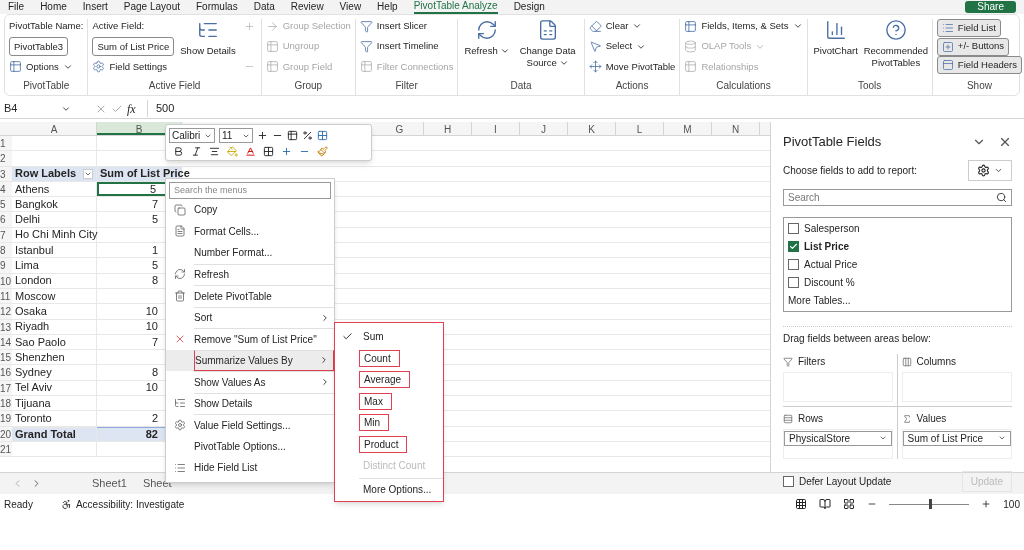  I want to click on row-number: 18, so click(6, 403).